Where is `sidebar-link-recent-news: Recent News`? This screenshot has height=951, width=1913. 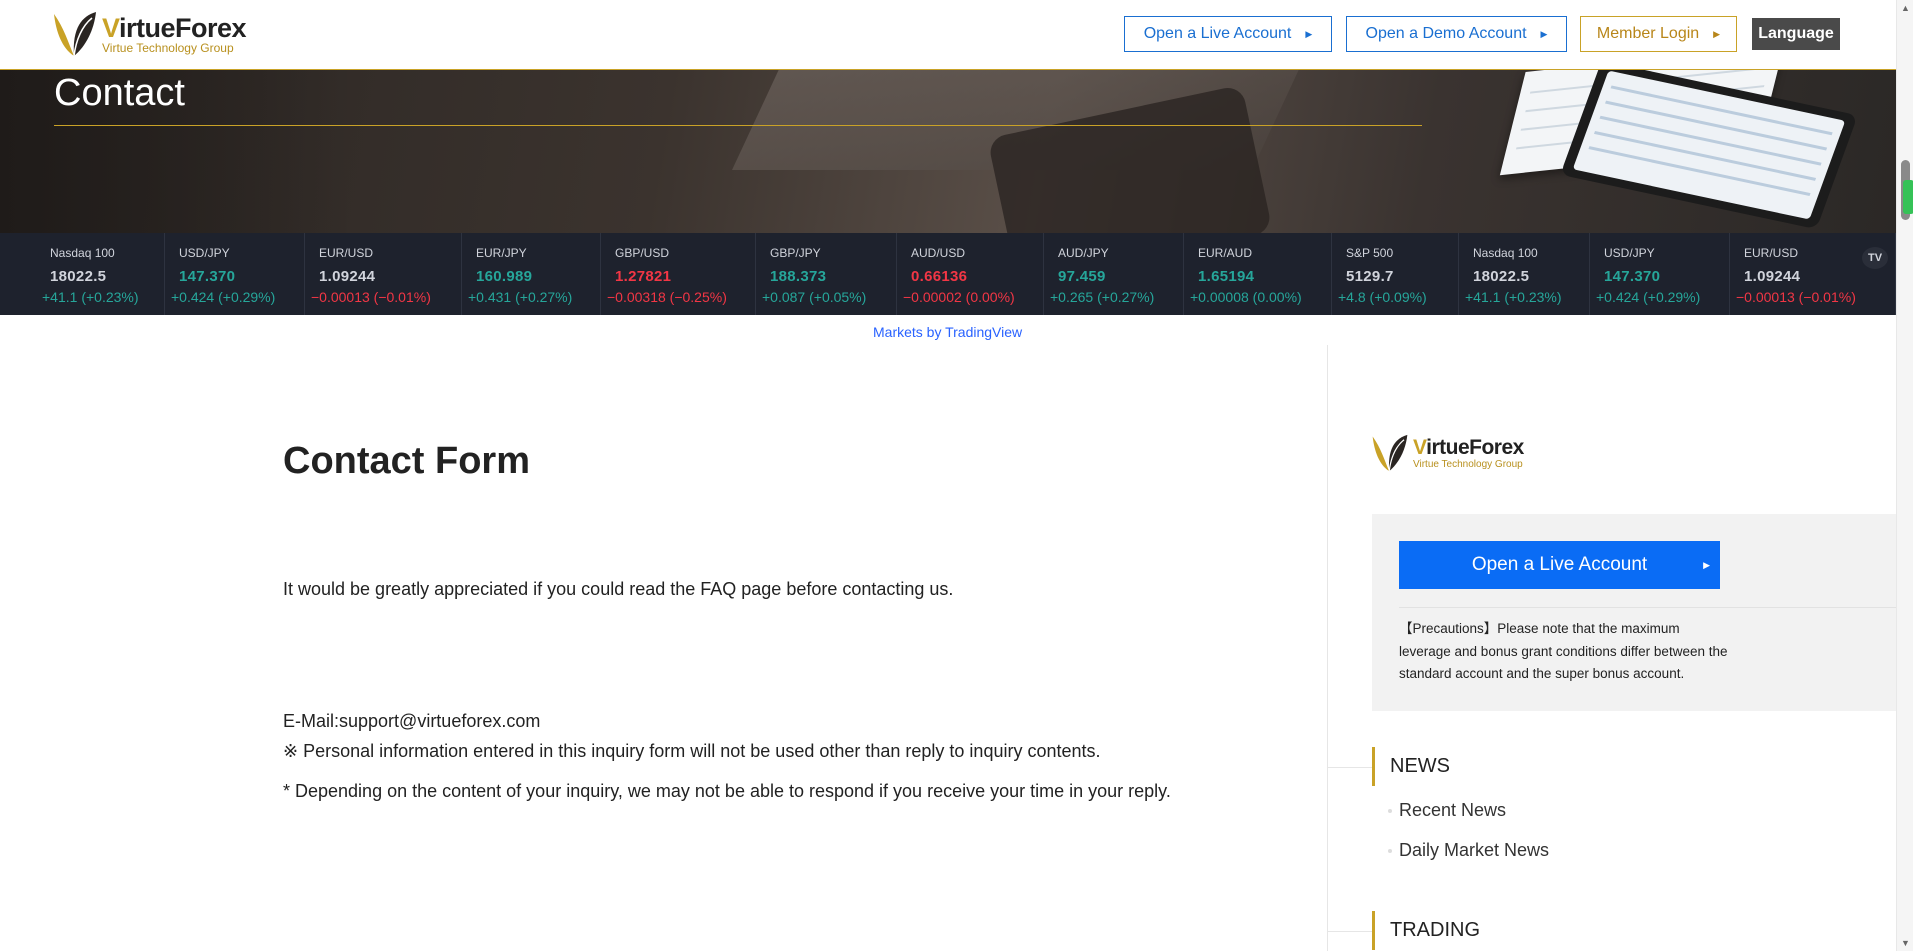
sidebar-link-recent-news: Recent News is located at coordinates (1447, 810).